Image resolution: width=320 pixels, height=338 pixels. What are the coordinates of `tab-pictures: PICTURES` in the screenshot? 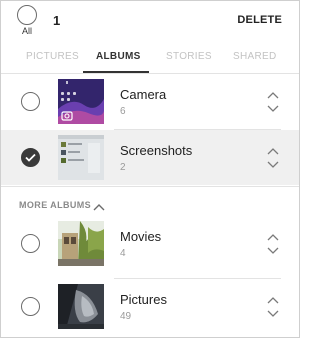 It's located at (52, 56).